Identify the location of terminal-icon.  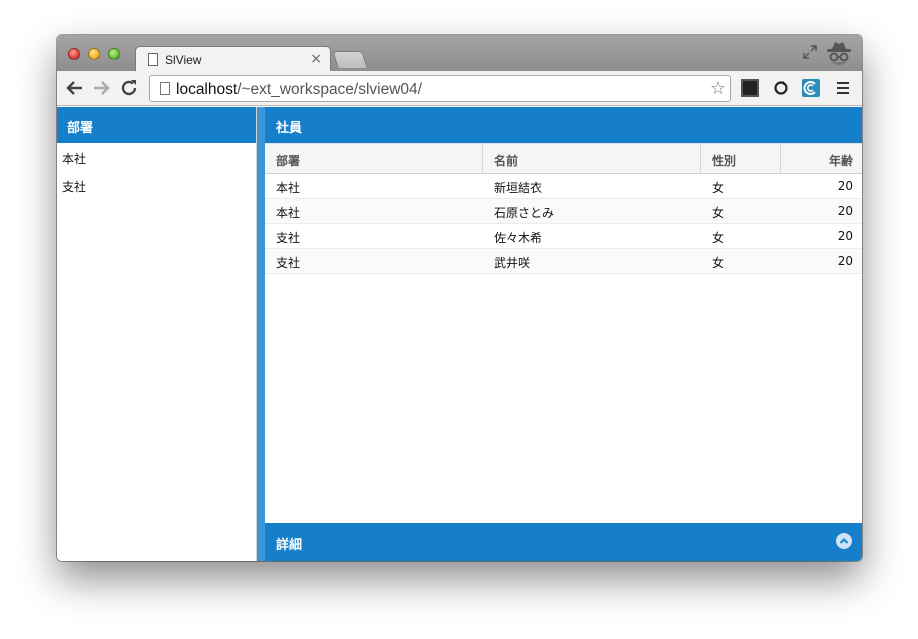
(750, 88).